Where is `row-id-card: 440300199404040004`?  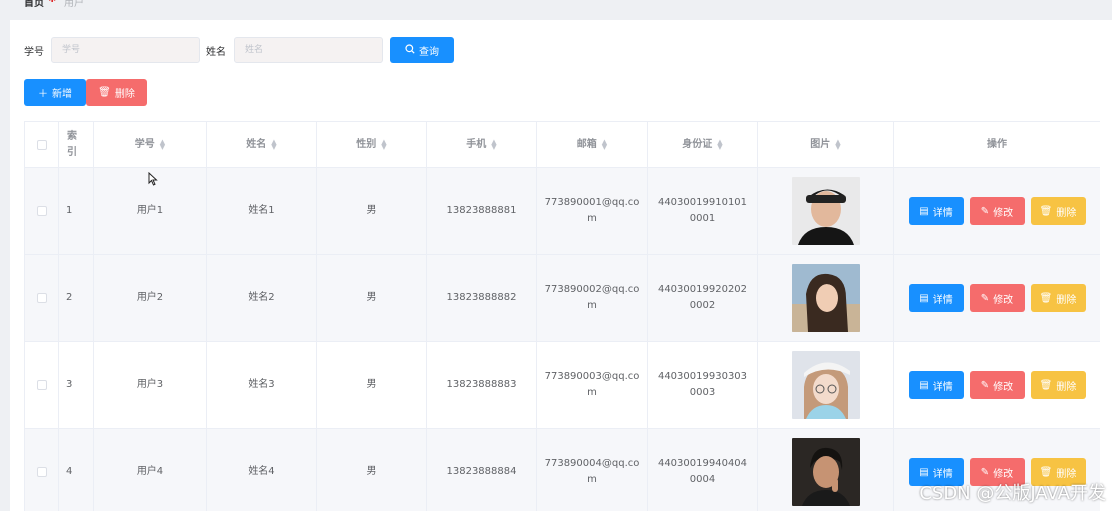 row-id-card: 440300199404040004 is located at coordinates (702, 471).